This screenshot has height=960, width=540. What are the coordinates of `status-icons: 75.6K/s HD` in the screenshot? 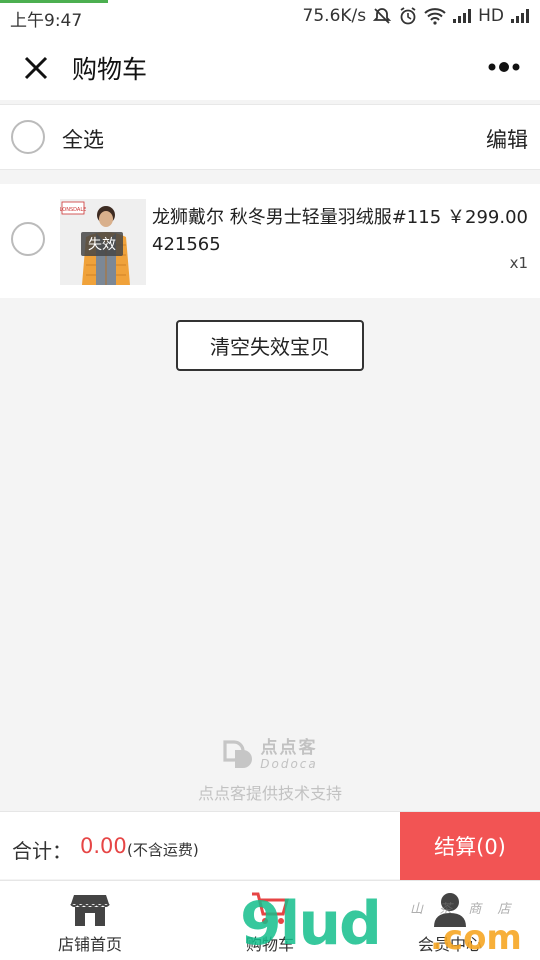 It's located at (416, 16).